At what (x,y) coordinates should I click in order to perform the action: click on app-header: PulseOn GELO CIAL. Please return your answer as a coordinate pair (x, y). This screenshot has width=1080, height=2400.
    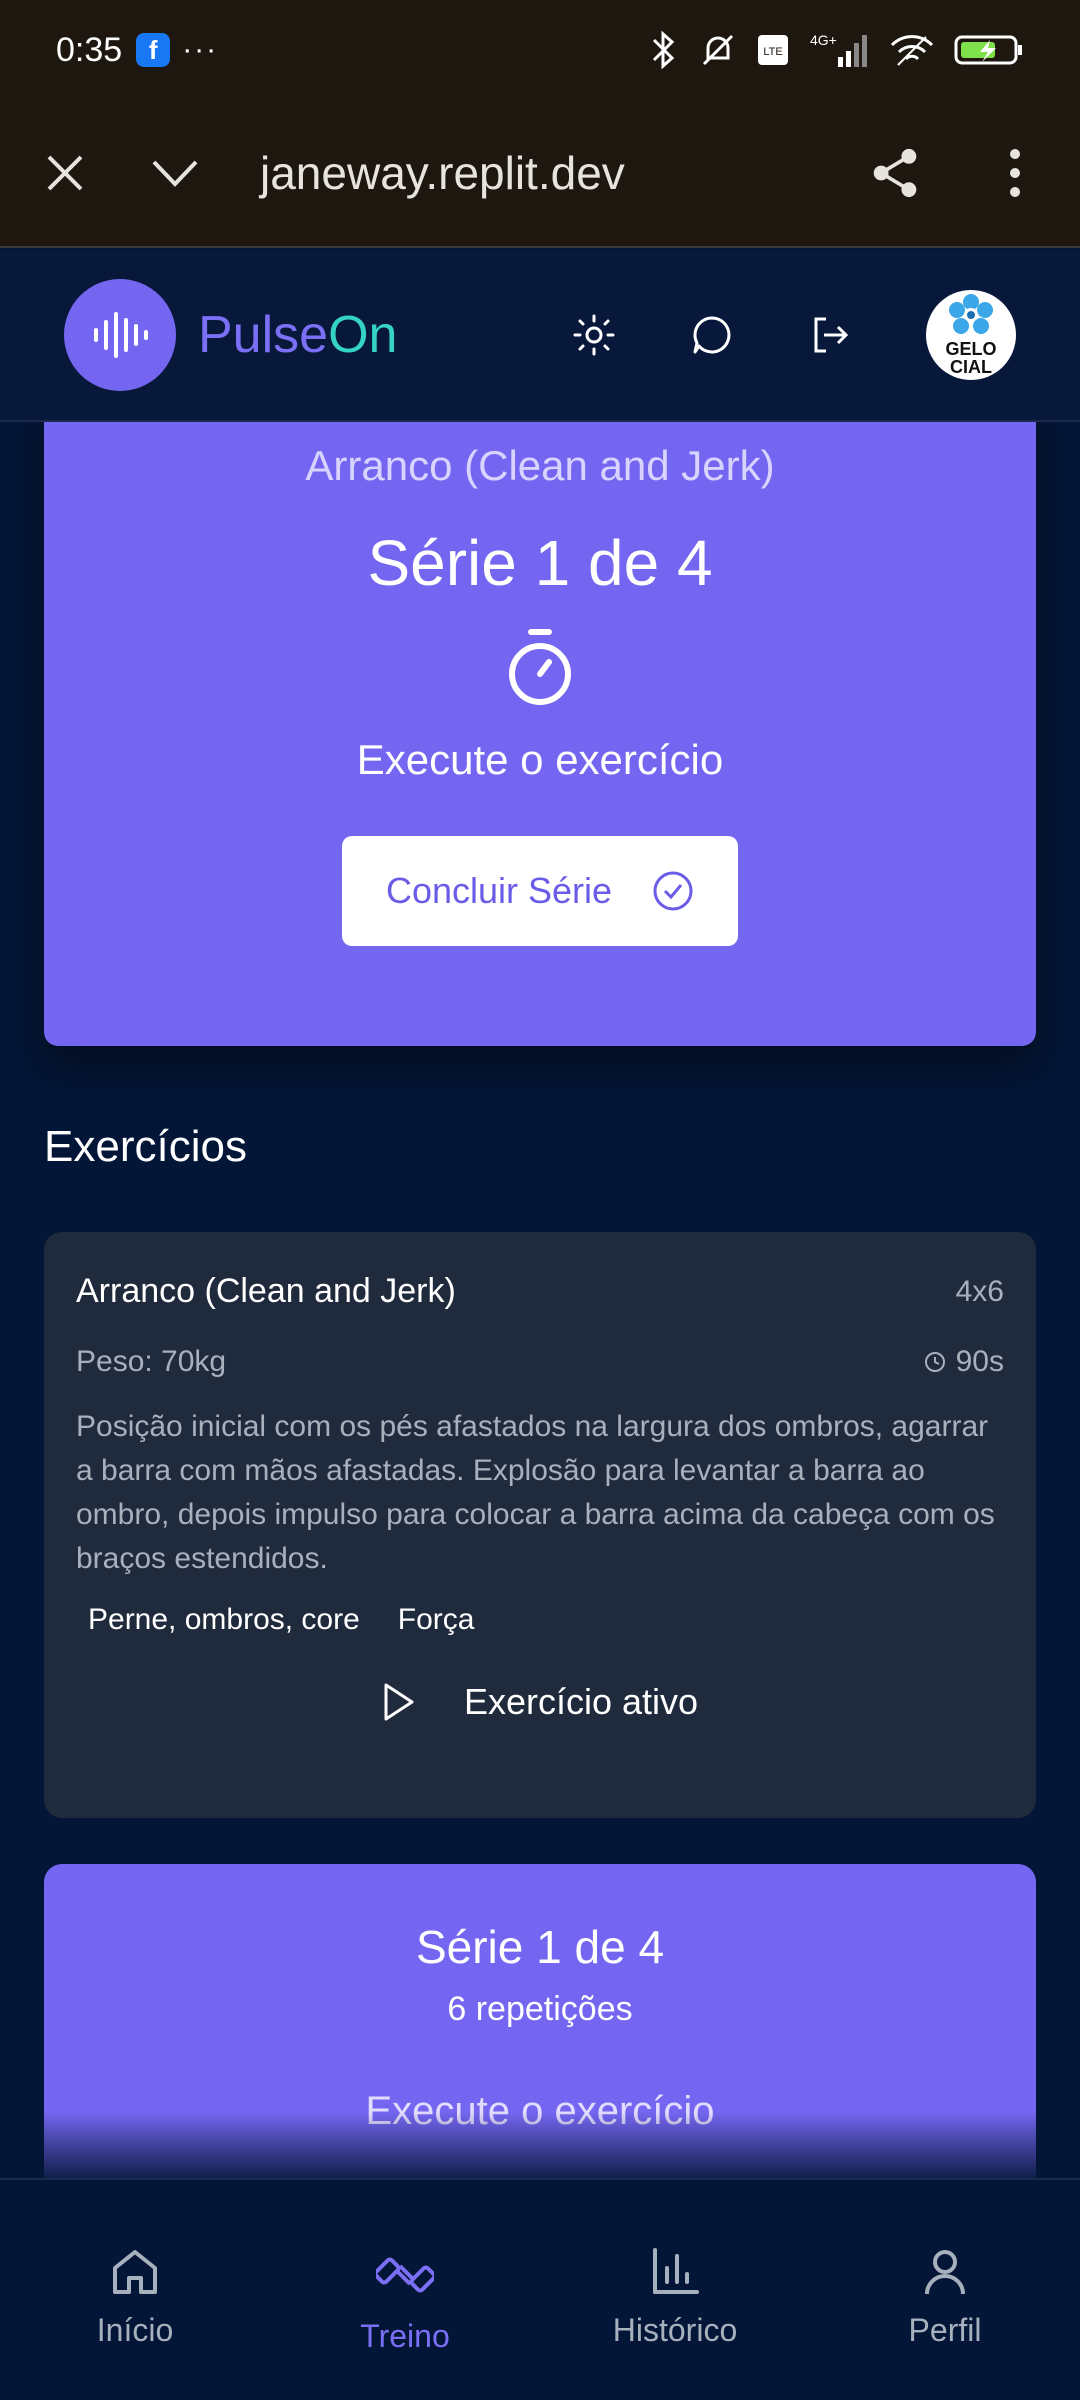
    Looking at the image, I should click on (540, 336).